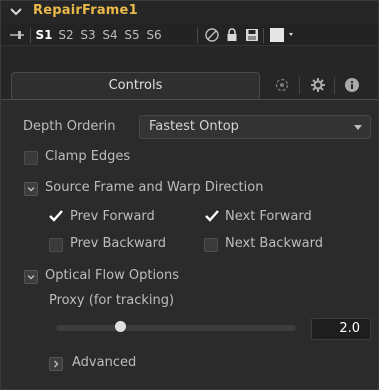 The width and height of the screenshot is (379, 390). Describe the element at coordinates (112, 275) in the screenshot. I see `optical-flow-label: Optical Flow Options` at that location.